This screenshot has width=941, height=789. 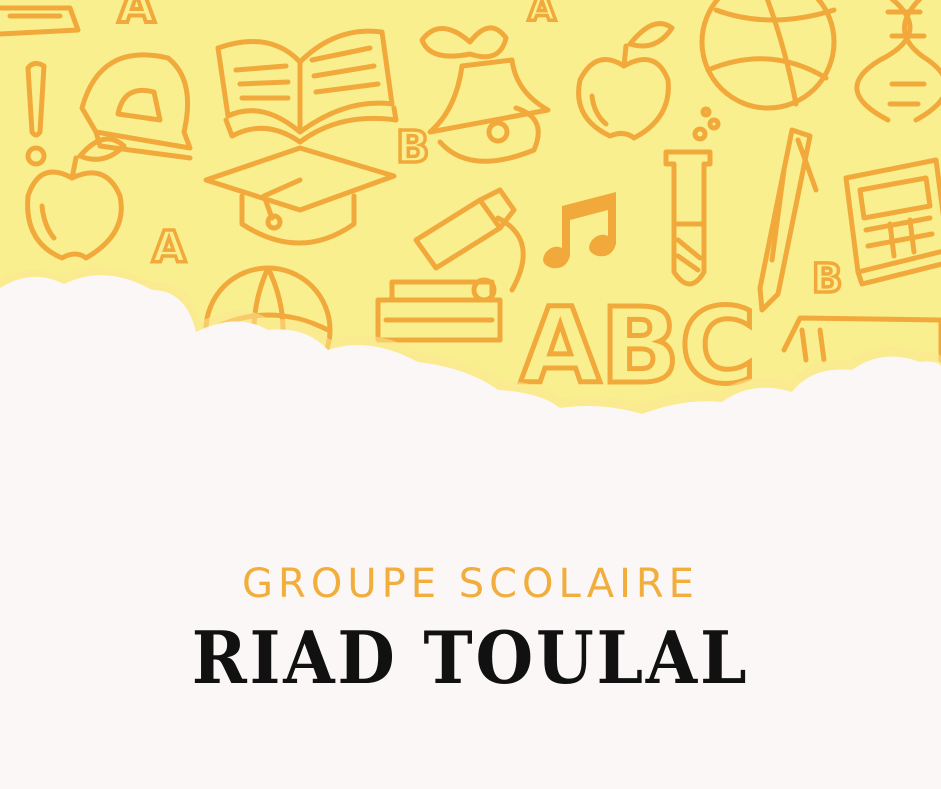 I want to click on school-name: RIAD TOULAL, so click(x=470, y=657).